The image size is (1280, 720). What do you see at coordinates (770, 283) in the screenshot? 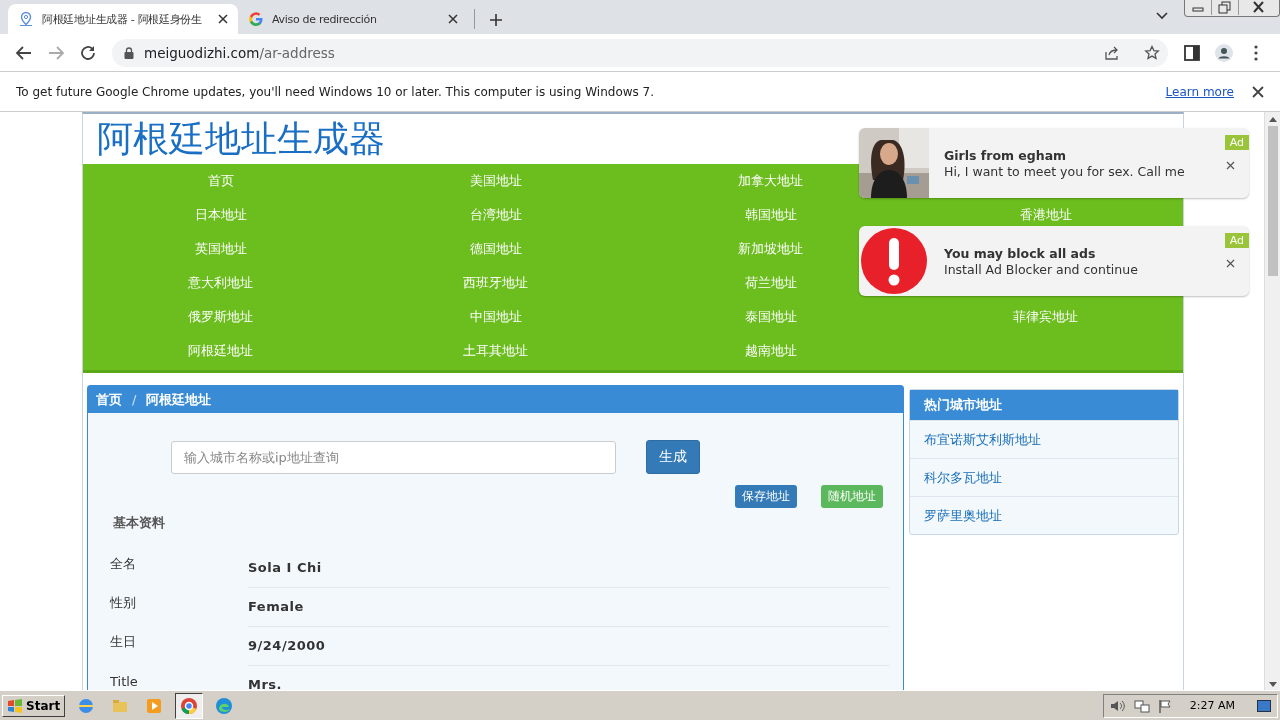
I see `nav-link: 荷兰地址` at bounding box center [770, 283].